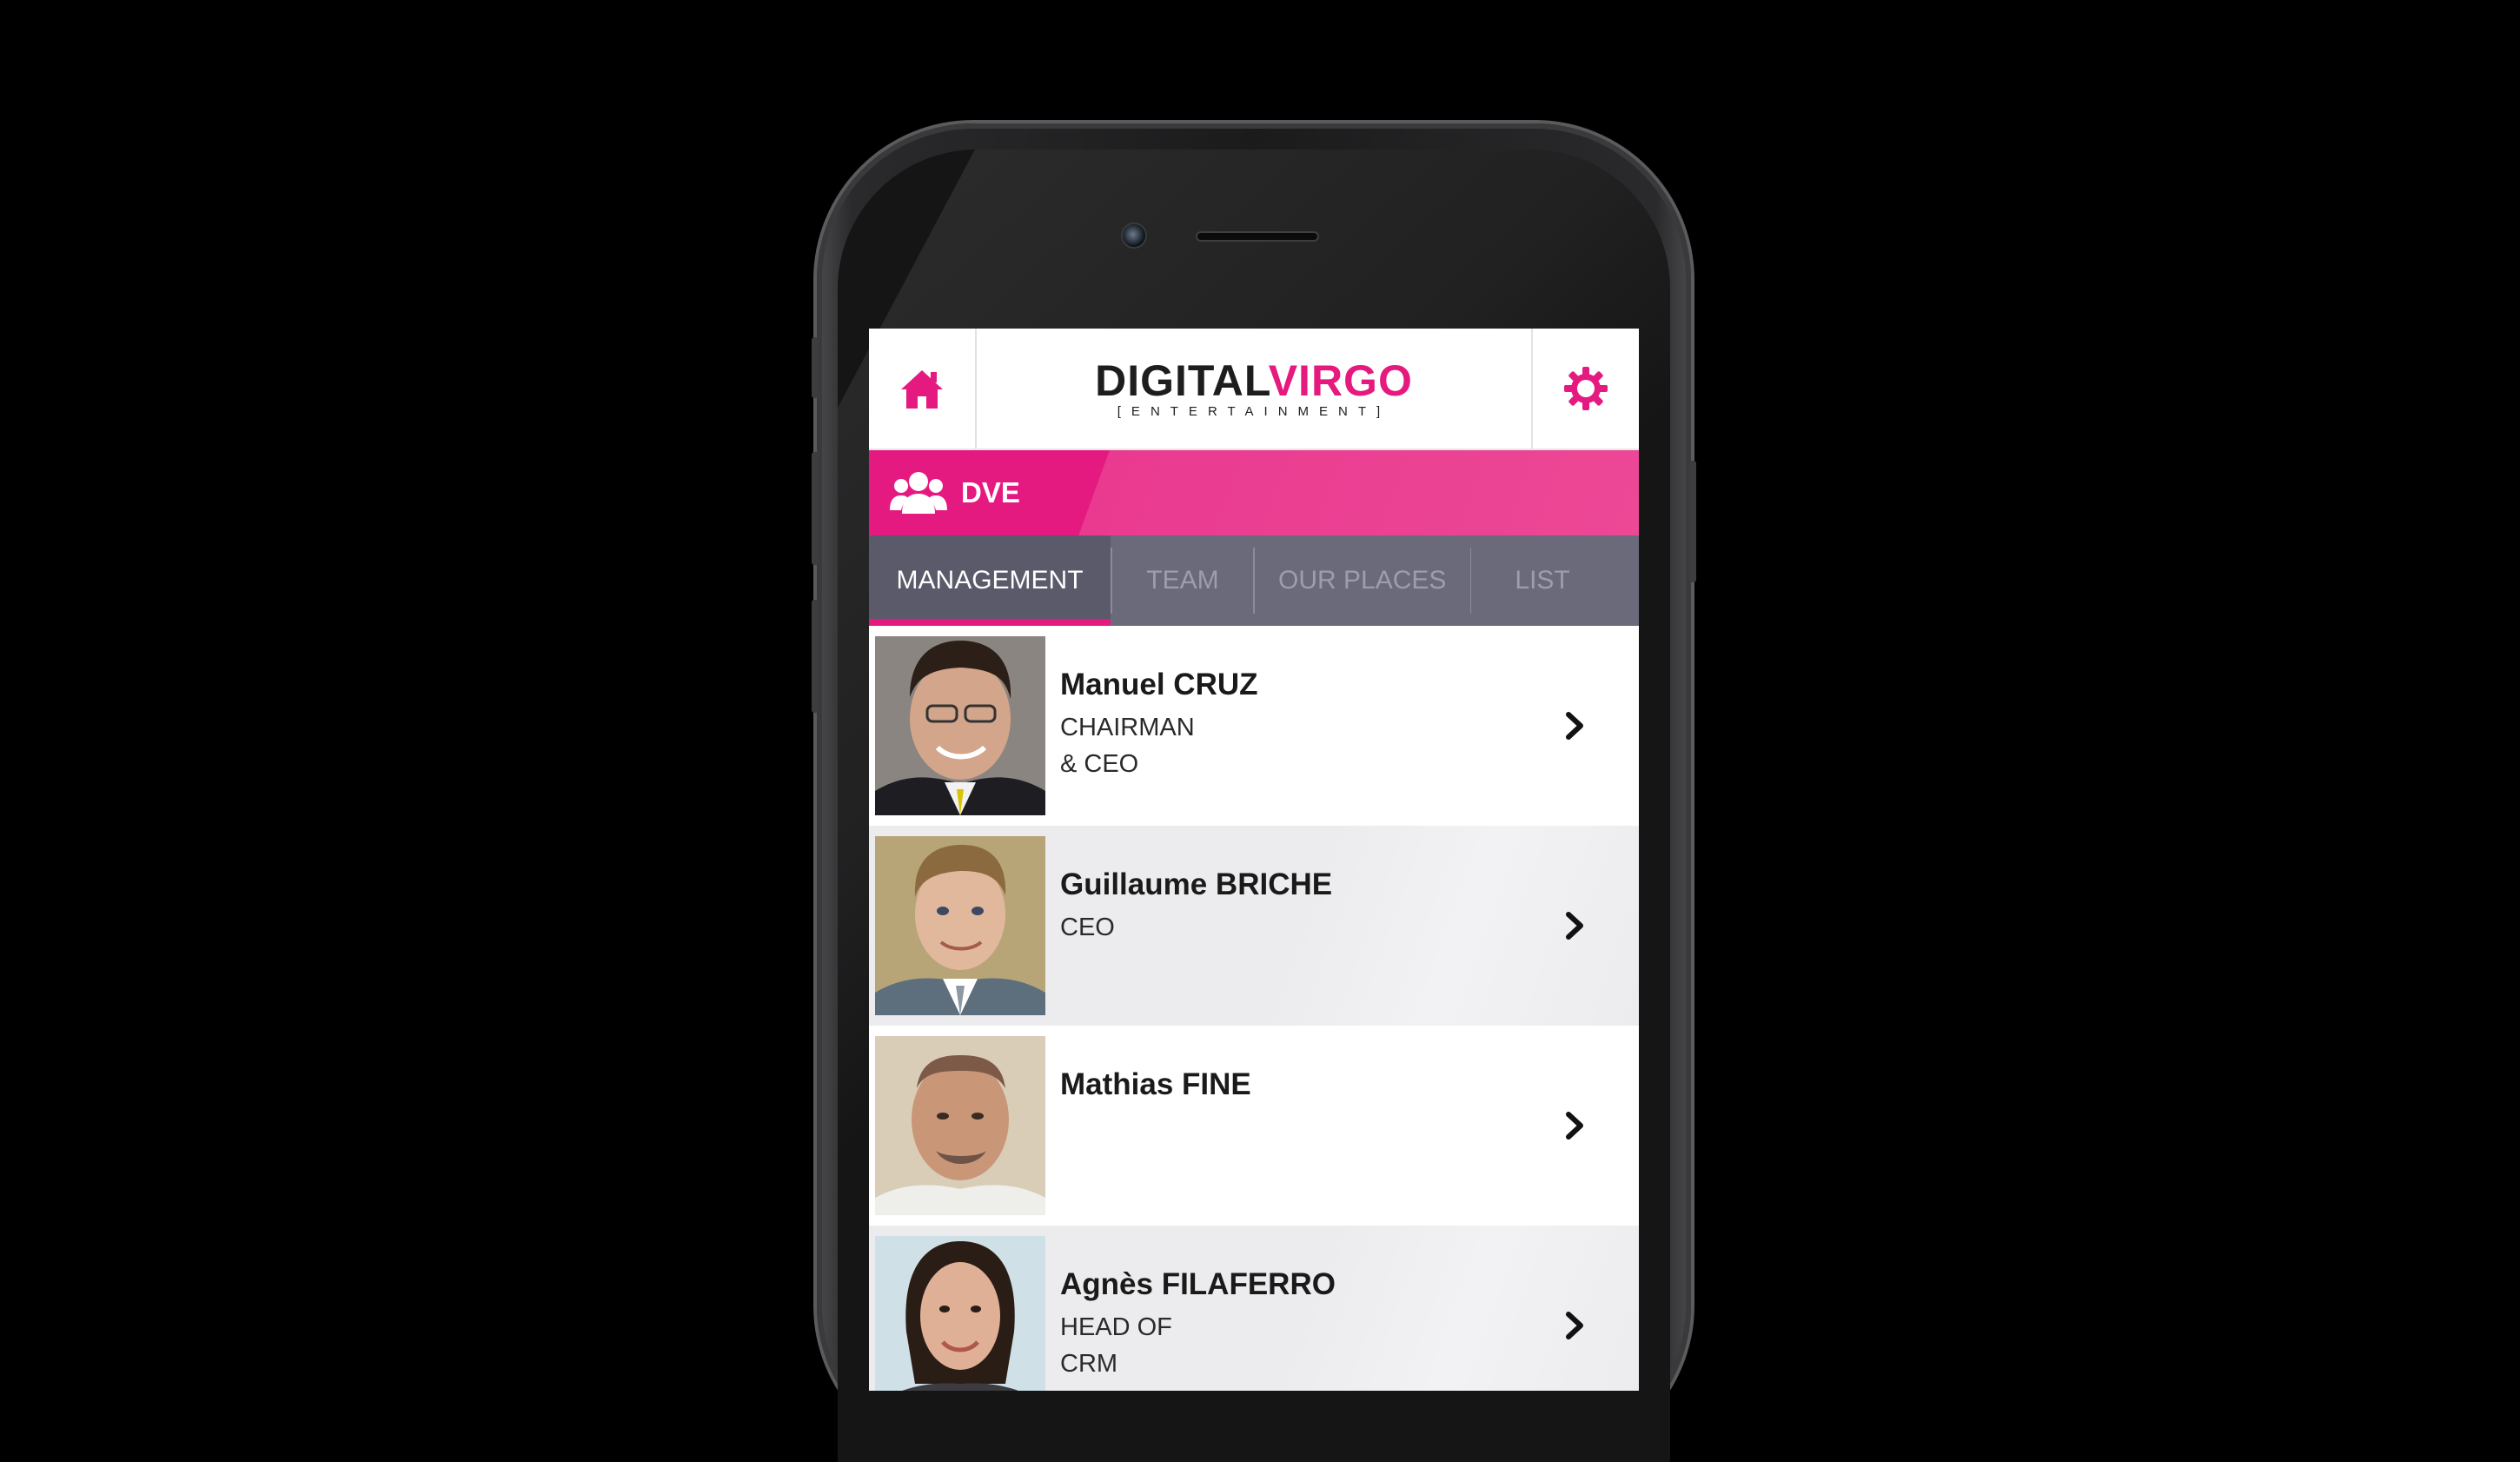 The width and height of the screenshot is (2520, 1462). What do you see at coordinates (1306, 745) in the screenshot?
I see `person-role: CHAIRMAN & CEO` at bounding box center [1306, 745].